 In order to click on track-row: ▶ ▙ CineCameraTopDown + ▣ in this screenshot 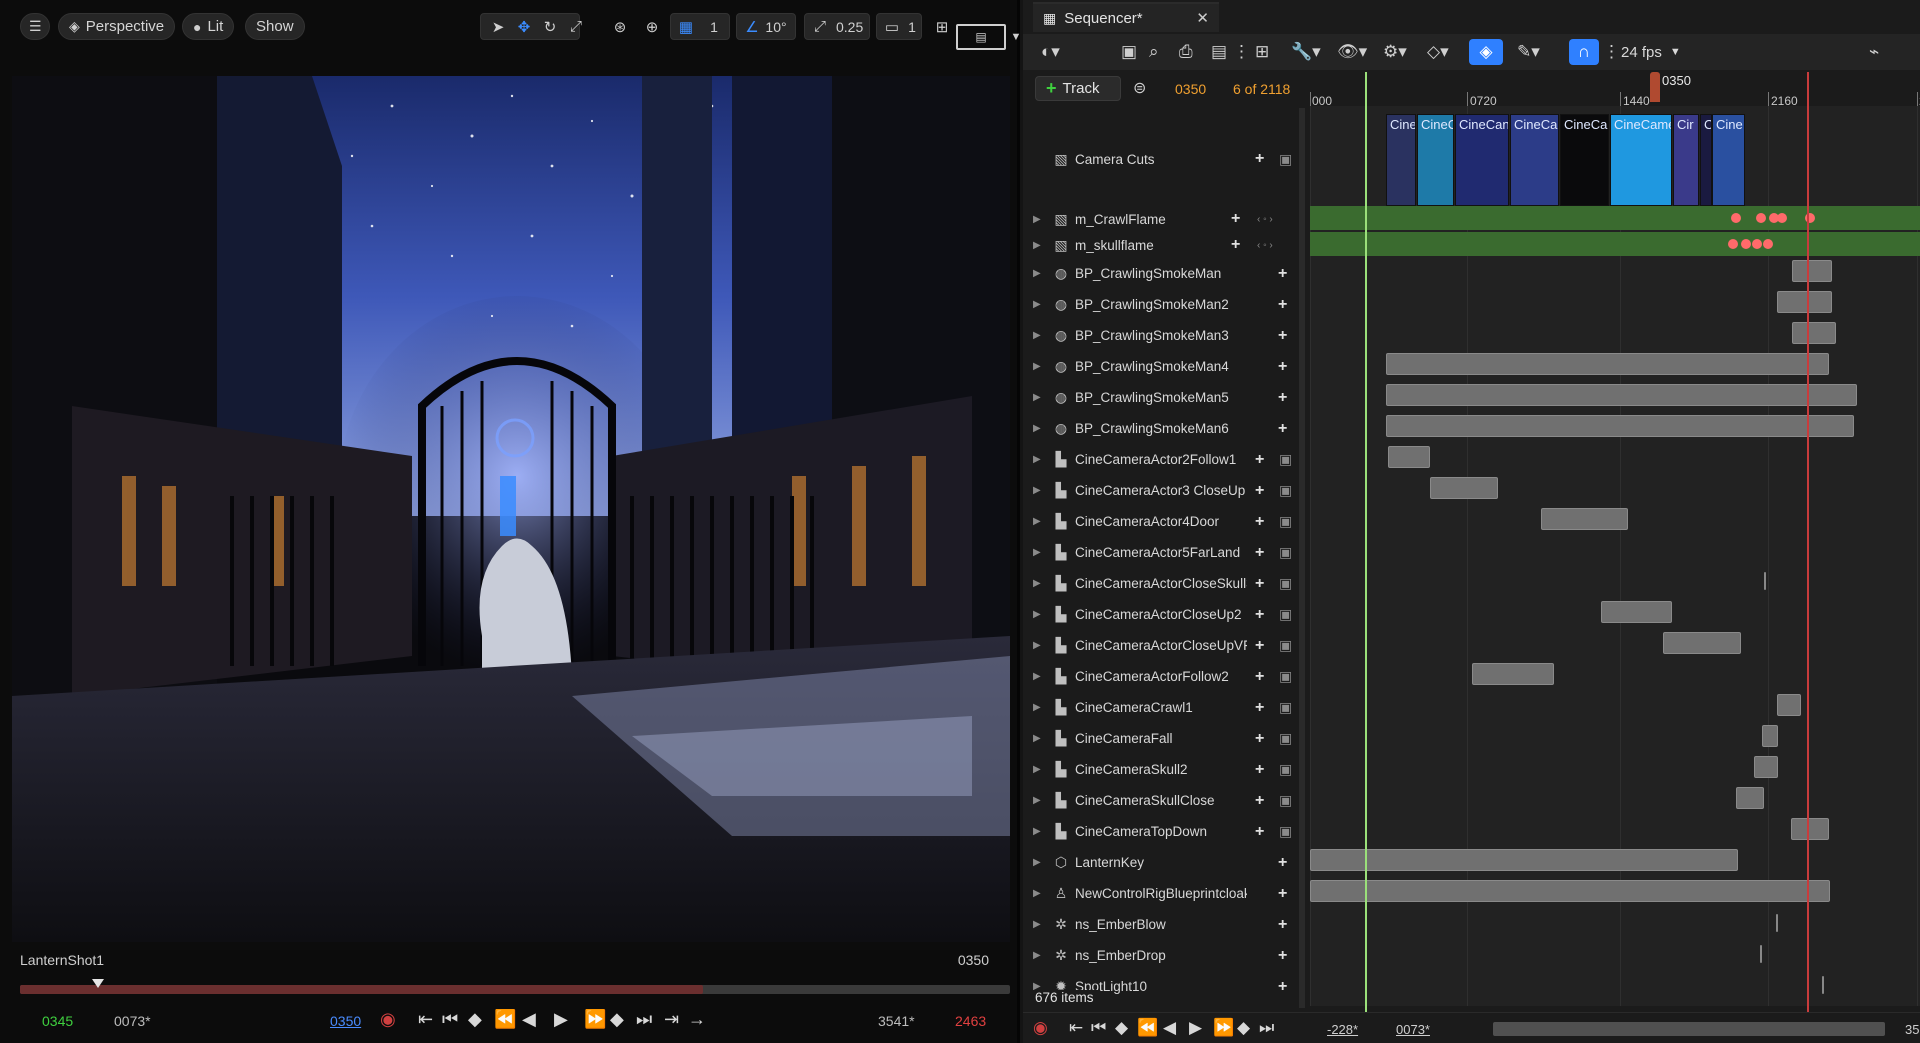, I will do `click(1159, 831)`.